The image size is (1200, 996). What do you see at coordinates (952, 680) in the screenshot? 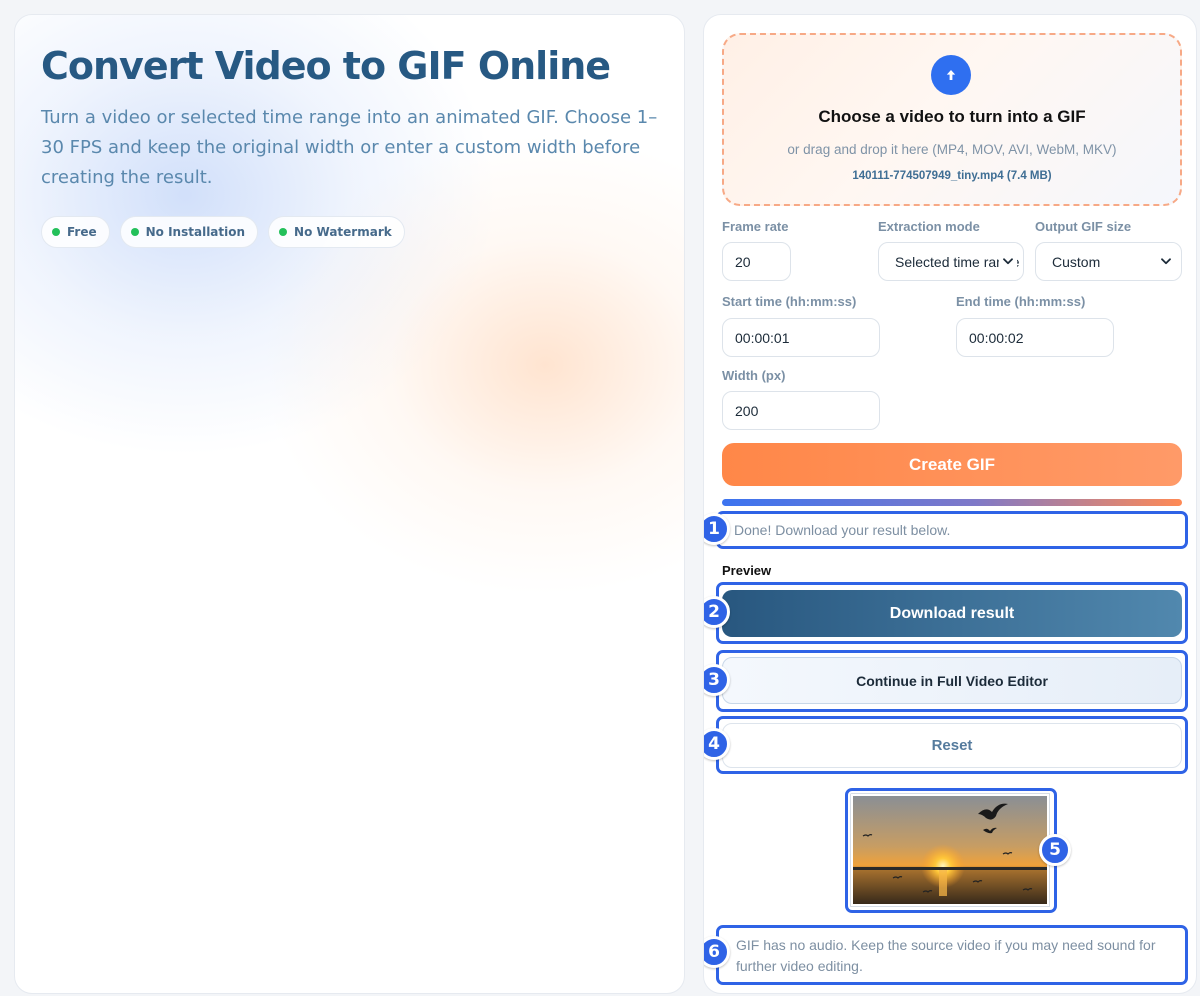
I see `continue-in-editor-button: Continue in Full Video Editor` at bounding box center [952, 680].